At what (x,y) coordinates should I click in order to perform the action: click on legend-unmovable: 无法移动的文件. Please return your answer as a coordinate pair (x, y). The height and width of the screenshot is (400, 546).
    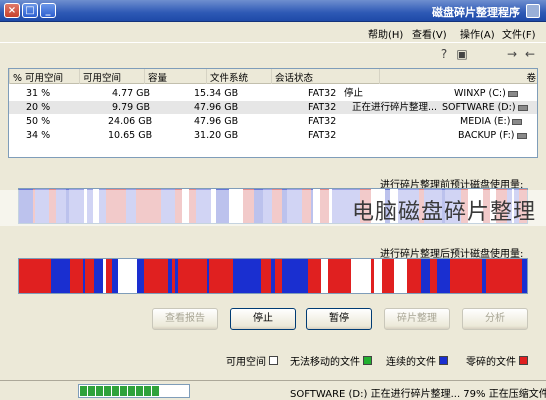
    Looking at the image, I should click on (331, 360).